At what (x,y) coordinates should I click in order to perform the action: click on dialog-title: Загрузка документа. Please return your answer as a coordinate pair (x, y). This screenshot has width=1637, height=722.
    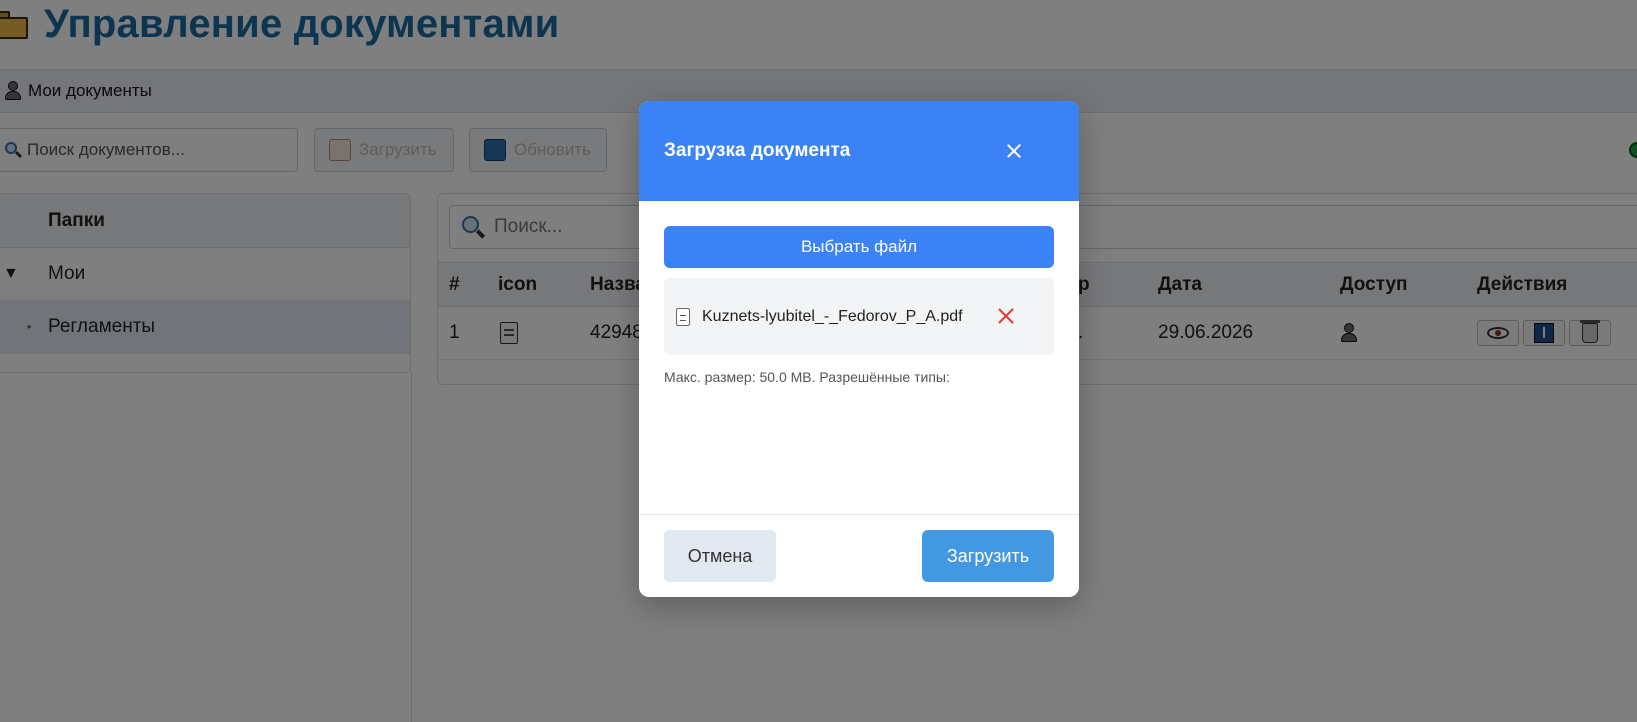
    Looking at the image, I should click on (757, 150).